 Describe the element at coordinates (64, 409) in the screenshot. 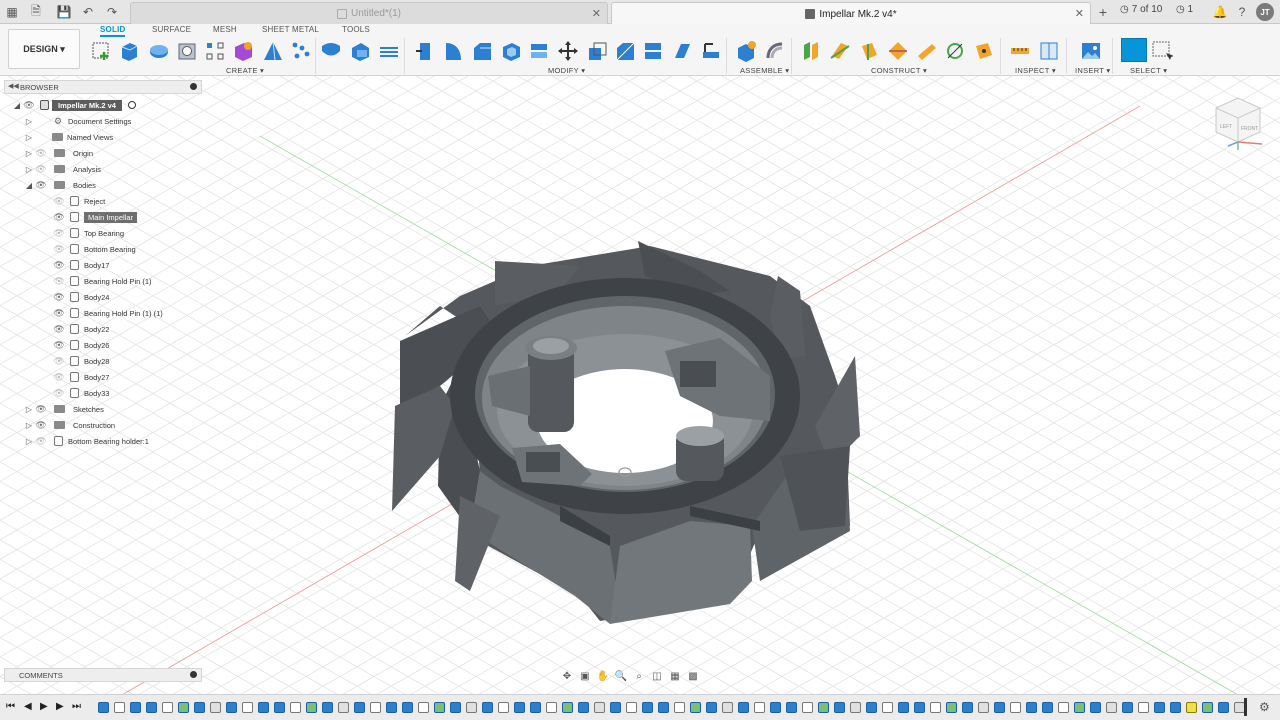

I see `browser-item-sketches: ▷ 👁 Sketches` at that location.